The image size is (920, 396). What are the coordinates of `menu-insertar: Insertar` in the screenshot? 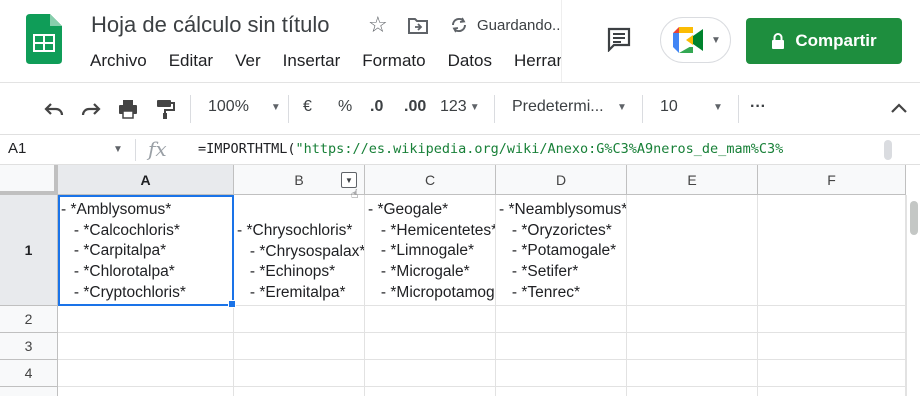 It's located at (312, 61).